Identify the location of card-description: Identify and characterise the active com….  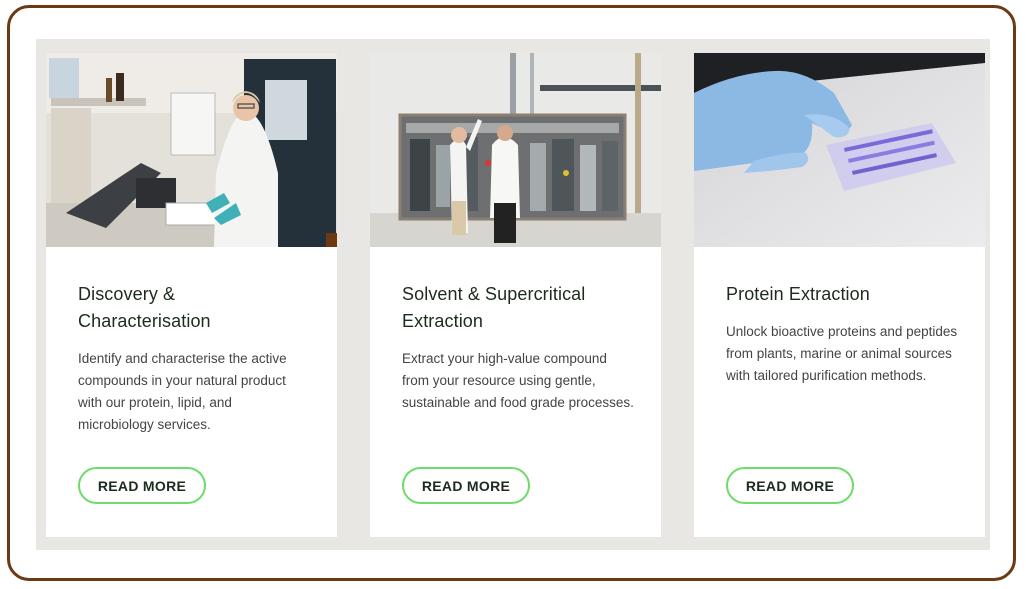
(182, 391).